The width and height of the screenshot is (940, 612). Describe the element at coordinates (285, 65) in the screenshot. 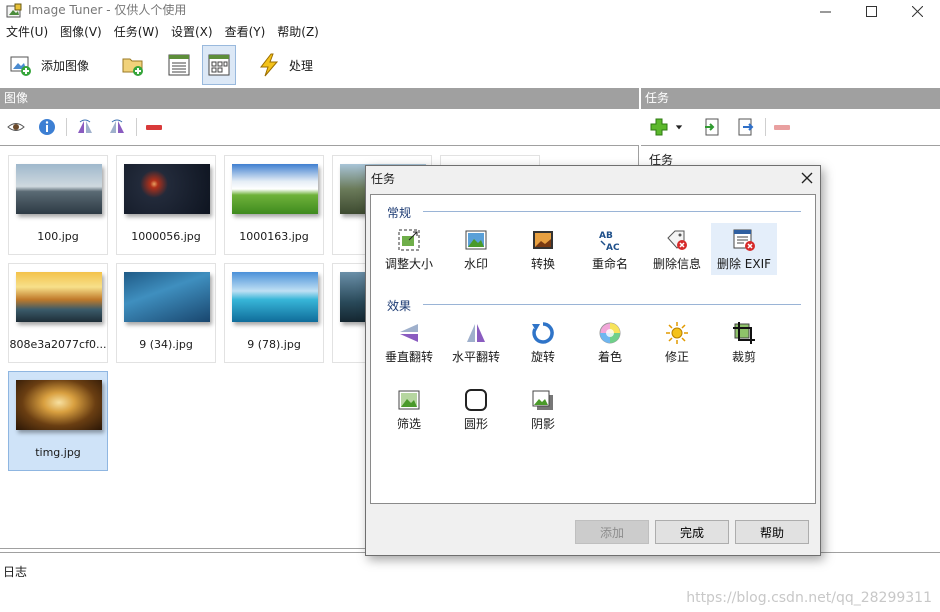

I see `process-button: 处理` at that location.